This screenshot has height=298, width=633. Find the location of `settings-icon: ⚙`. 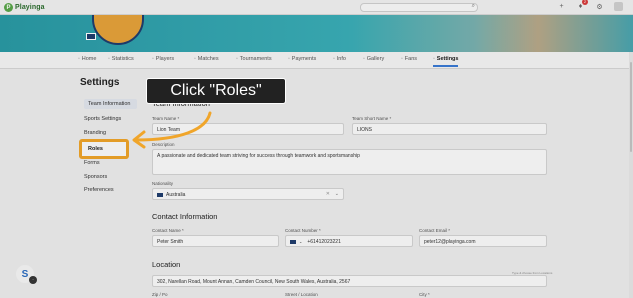

settings-icon: ⚙ is located at coordinates (599, 6).